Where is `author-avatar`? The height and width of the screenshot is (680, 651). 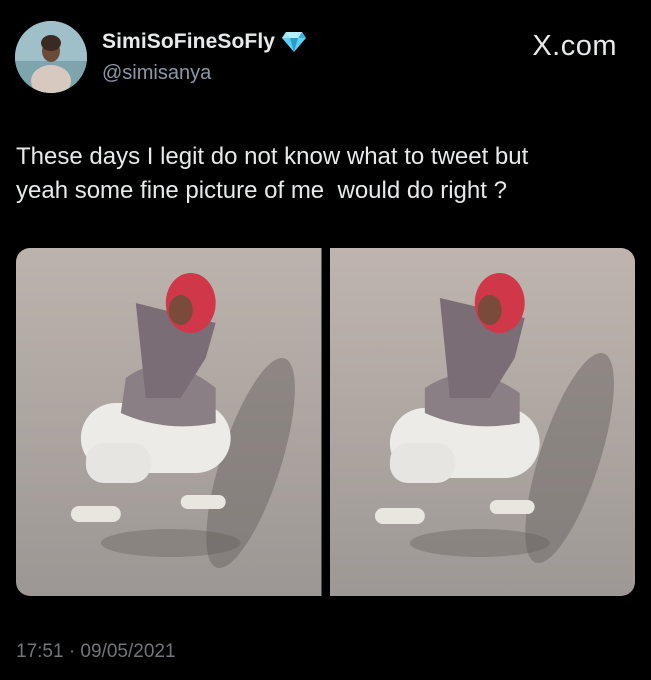
author-avatar is located at coordinates (51, 57).